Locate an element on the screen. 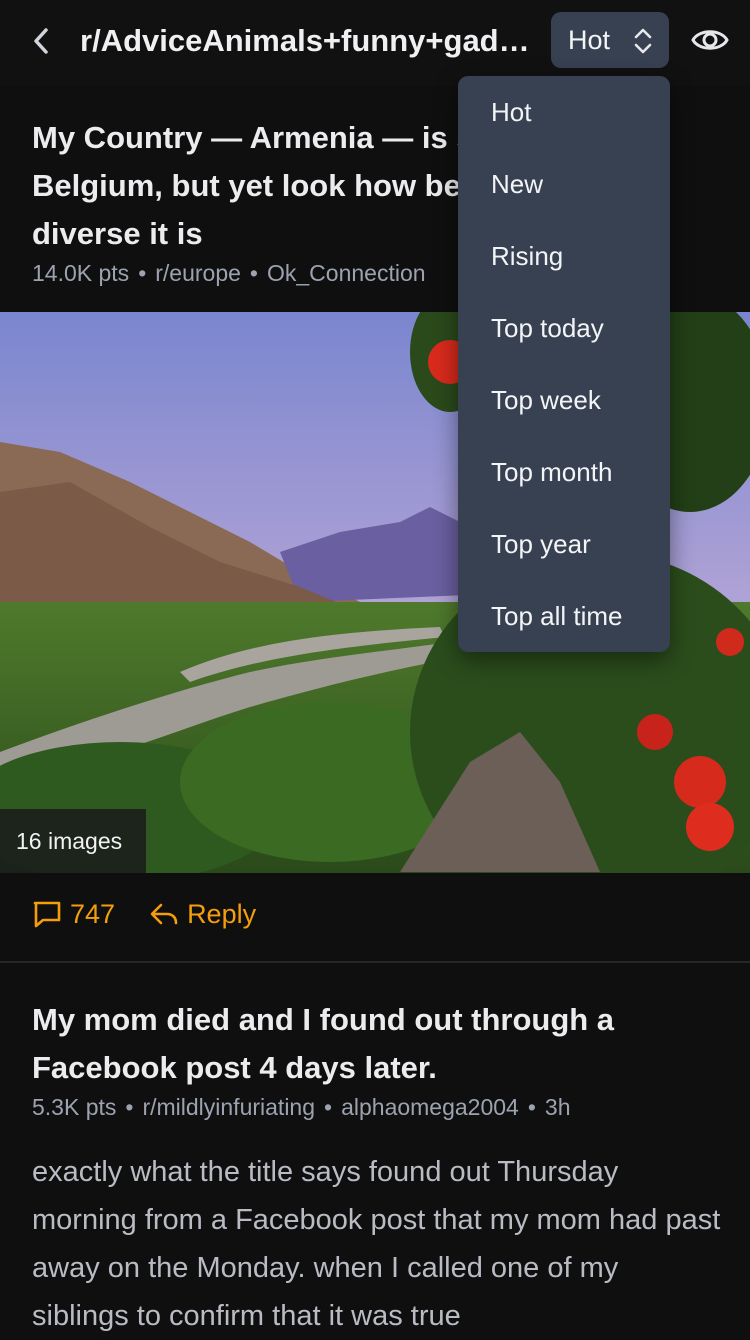 The image size is (750, 1340). post-subreddit: r/mildlyinfuriating is located at coordinates (228, 1107).